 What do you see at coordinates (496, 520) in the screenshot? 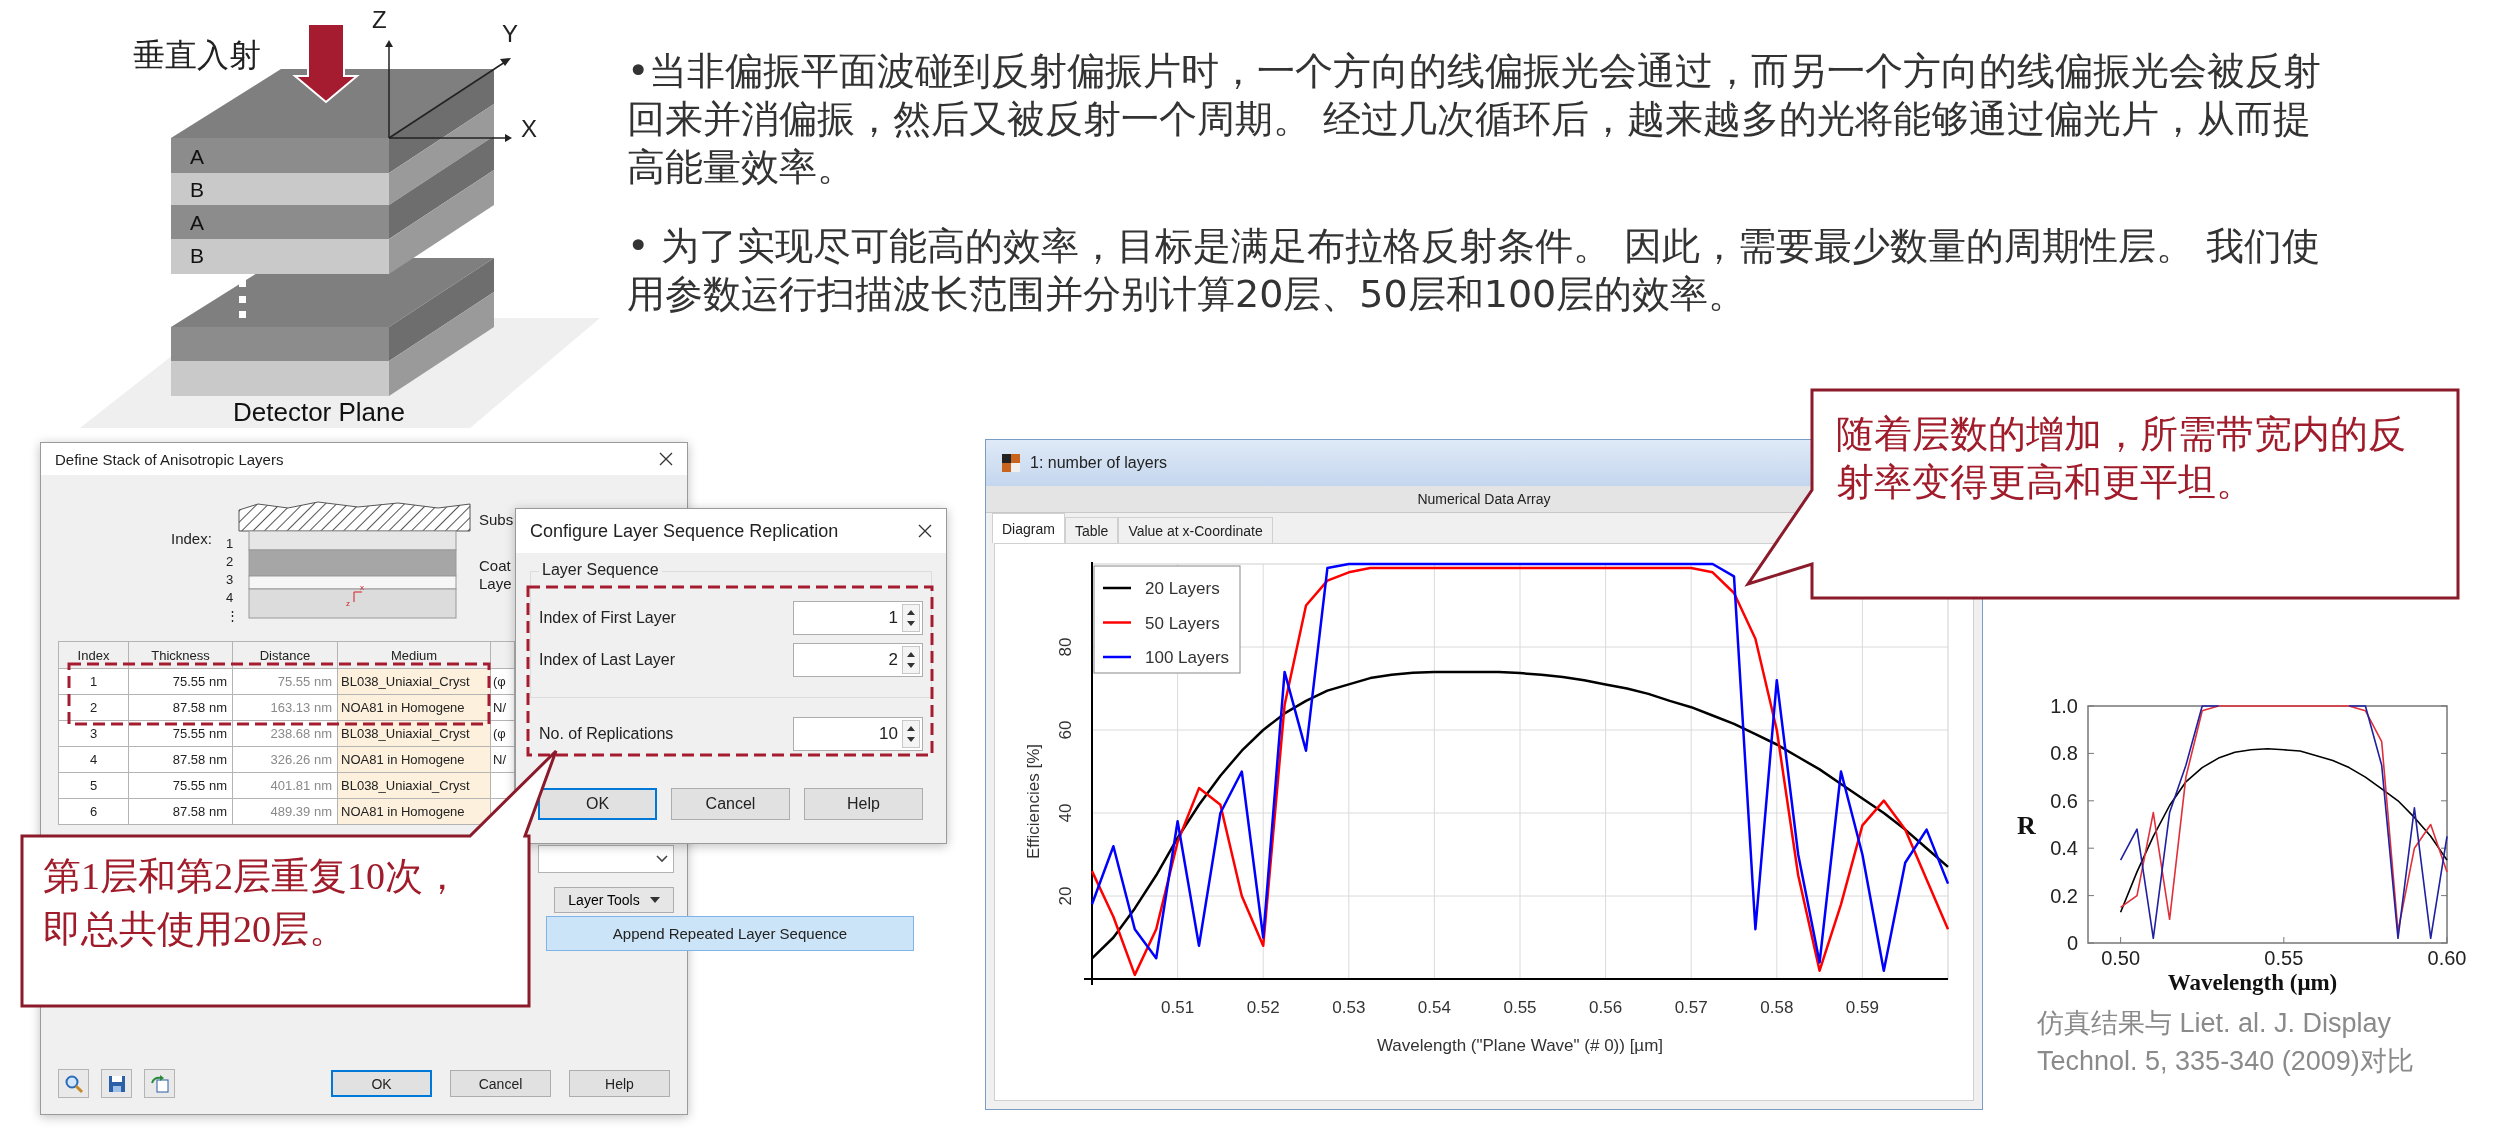
I see `layer-side-label: Subs` at bounding box center [496, 520].